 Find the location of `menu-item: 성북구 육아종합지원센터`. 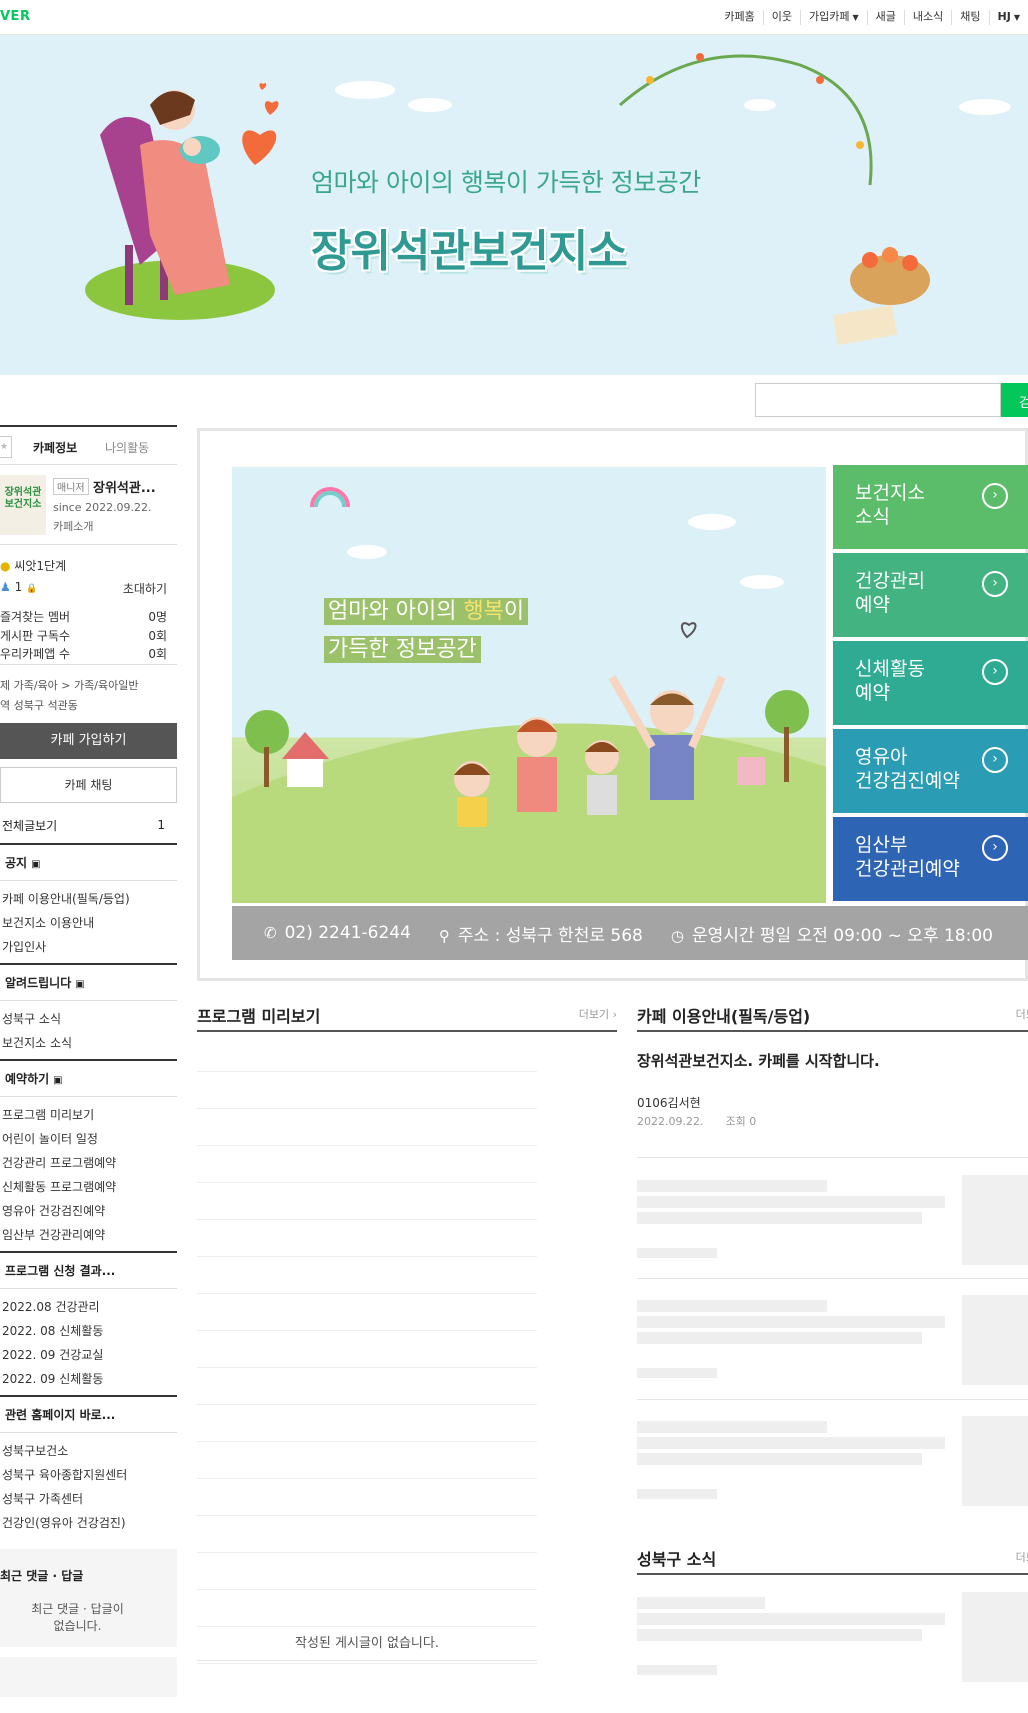

menu-item: 성북구 육아종합지원센터 is located at coordinates (89, 1475).